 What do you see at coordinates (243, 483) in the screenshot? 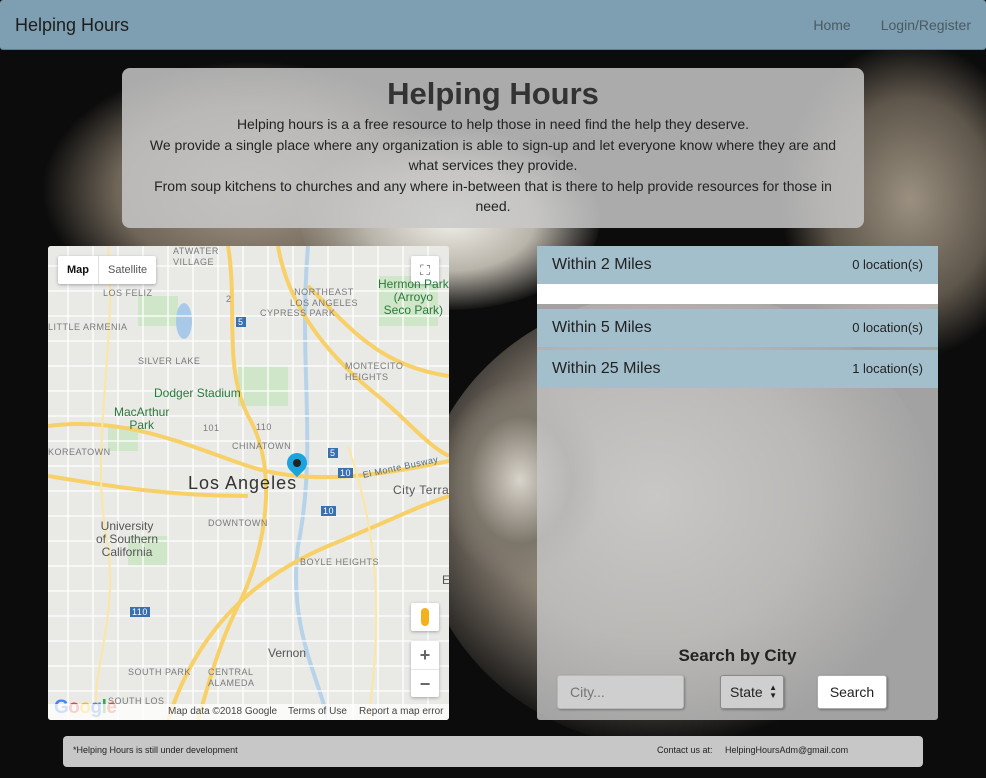
I see `map-label-city: Los Angeles` at bounding box center [243, 483].